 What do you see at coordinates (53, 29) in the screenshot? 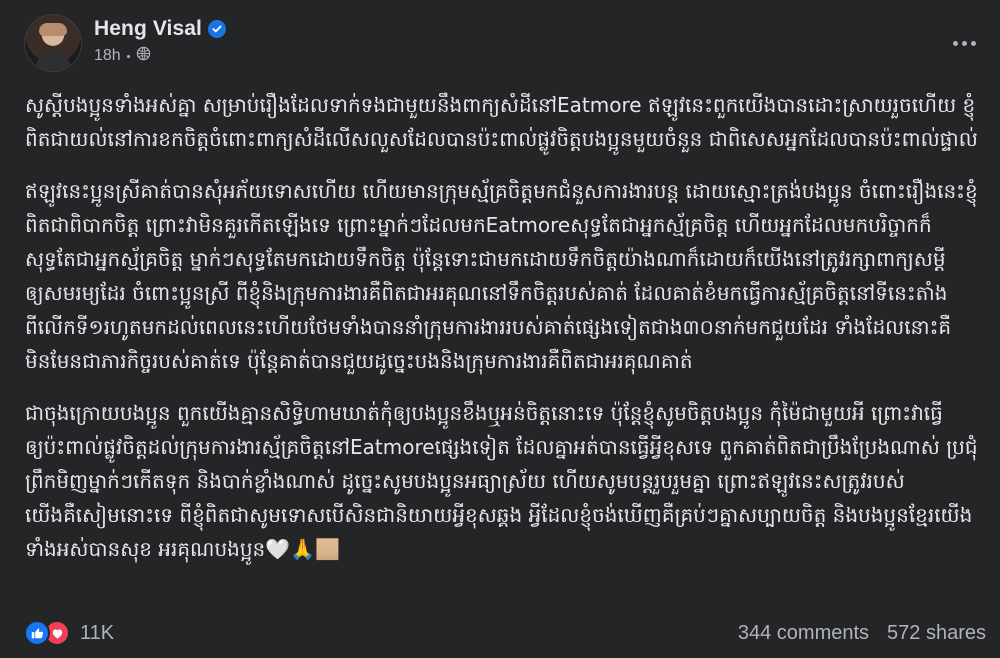
I see `avatar-hair` at bounding box center [53, 29].